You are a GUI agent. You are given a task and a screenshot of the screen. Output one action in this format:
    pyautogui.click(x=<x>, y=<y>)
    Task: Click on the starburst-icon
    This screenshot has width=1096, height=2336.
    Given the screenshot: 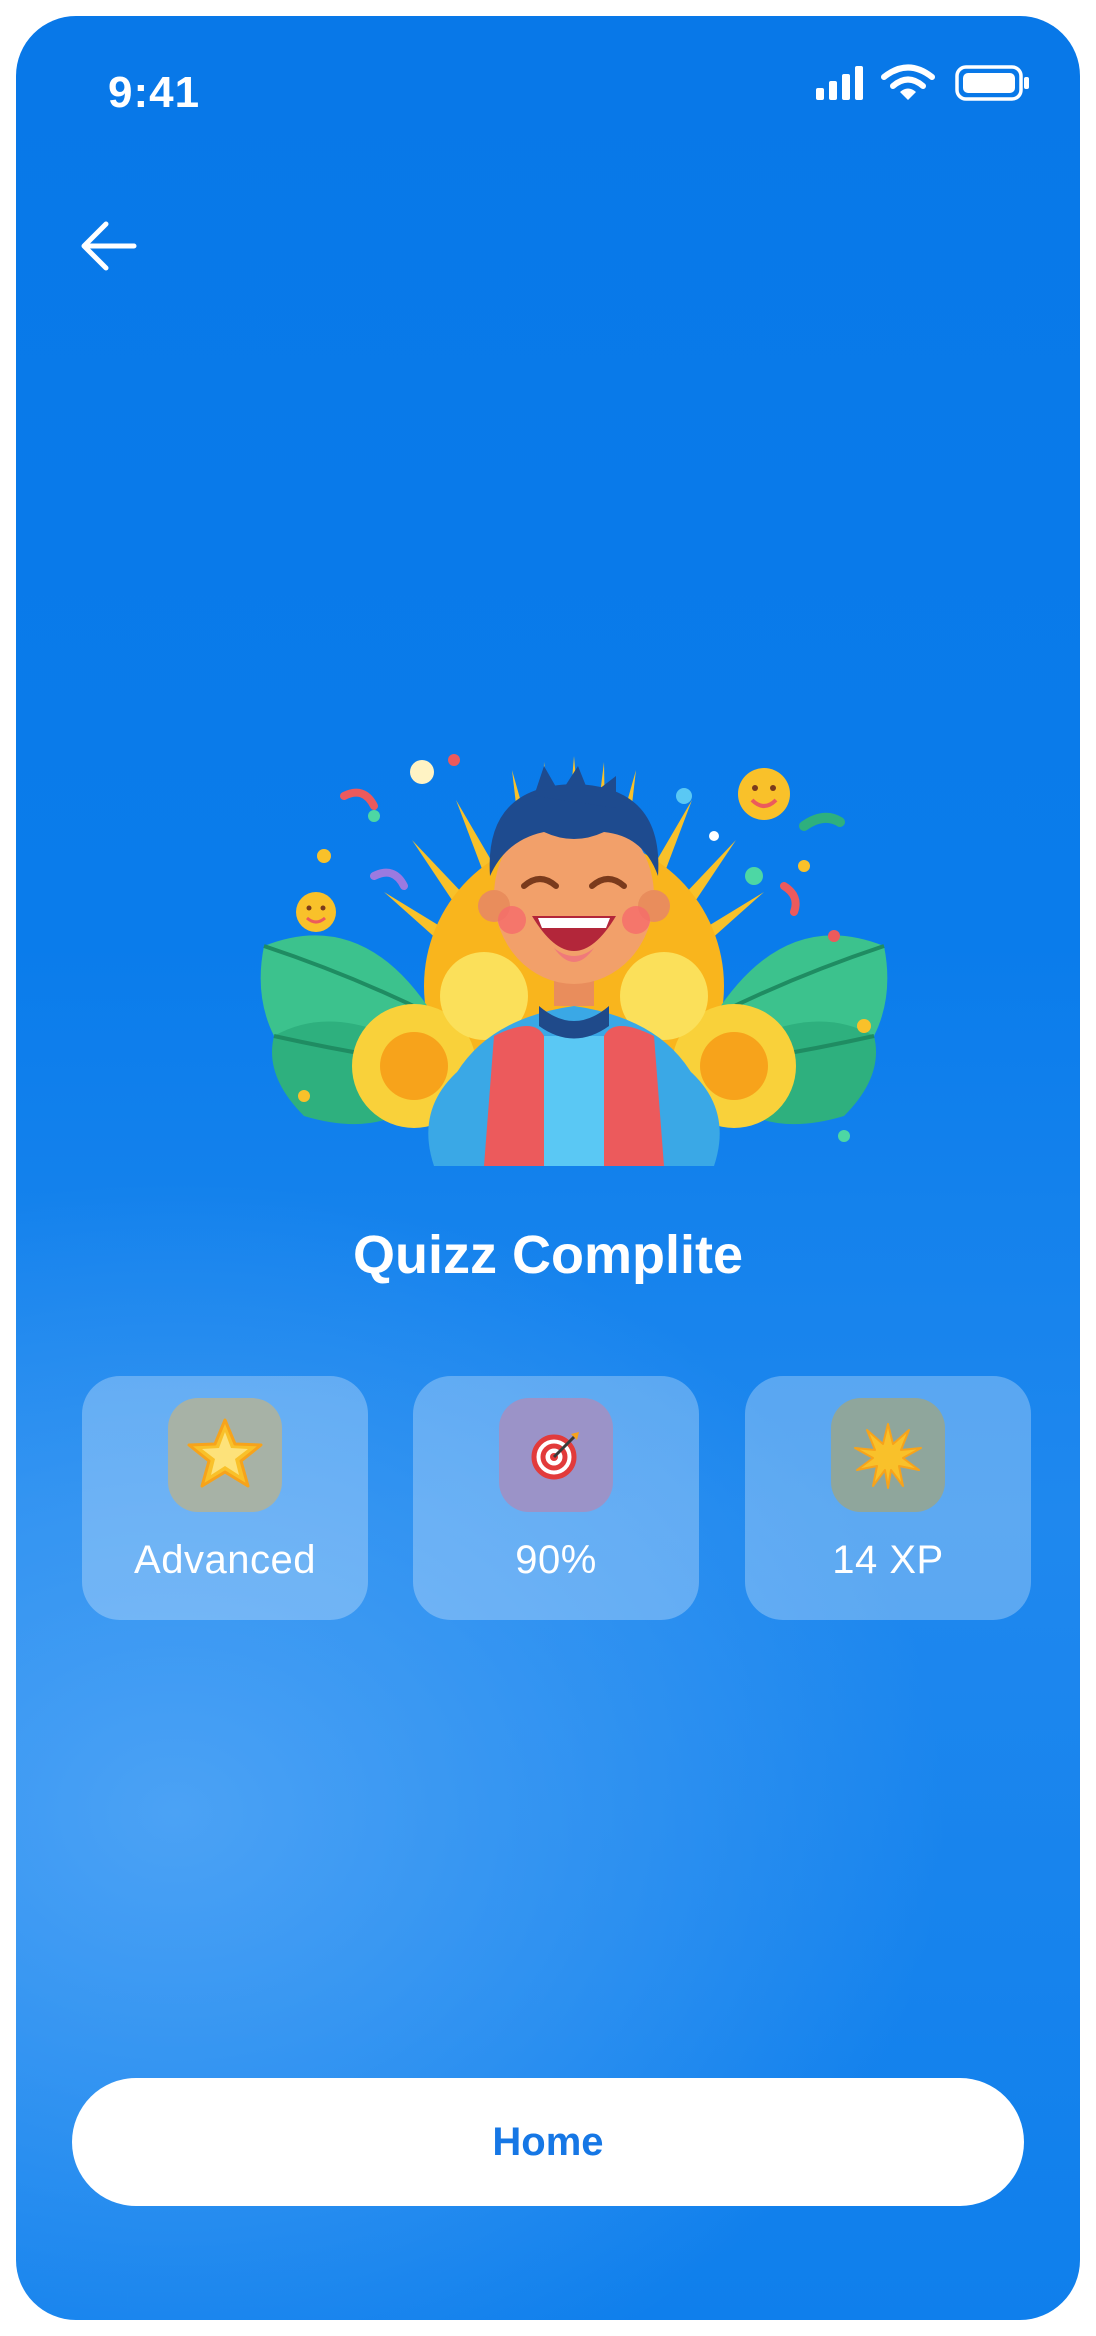 What is the action you would take?
    pyautogui.click(x=888, y=1455)
    